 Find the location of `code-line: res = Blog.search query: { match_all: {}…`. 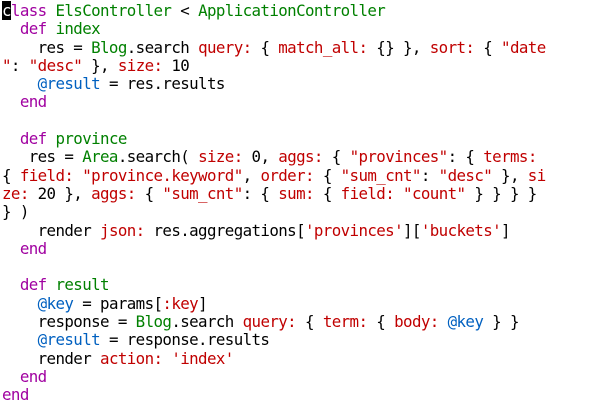

code-line: res = Blog.search query: { match_all: {}… is located at coordinates (301, 47).